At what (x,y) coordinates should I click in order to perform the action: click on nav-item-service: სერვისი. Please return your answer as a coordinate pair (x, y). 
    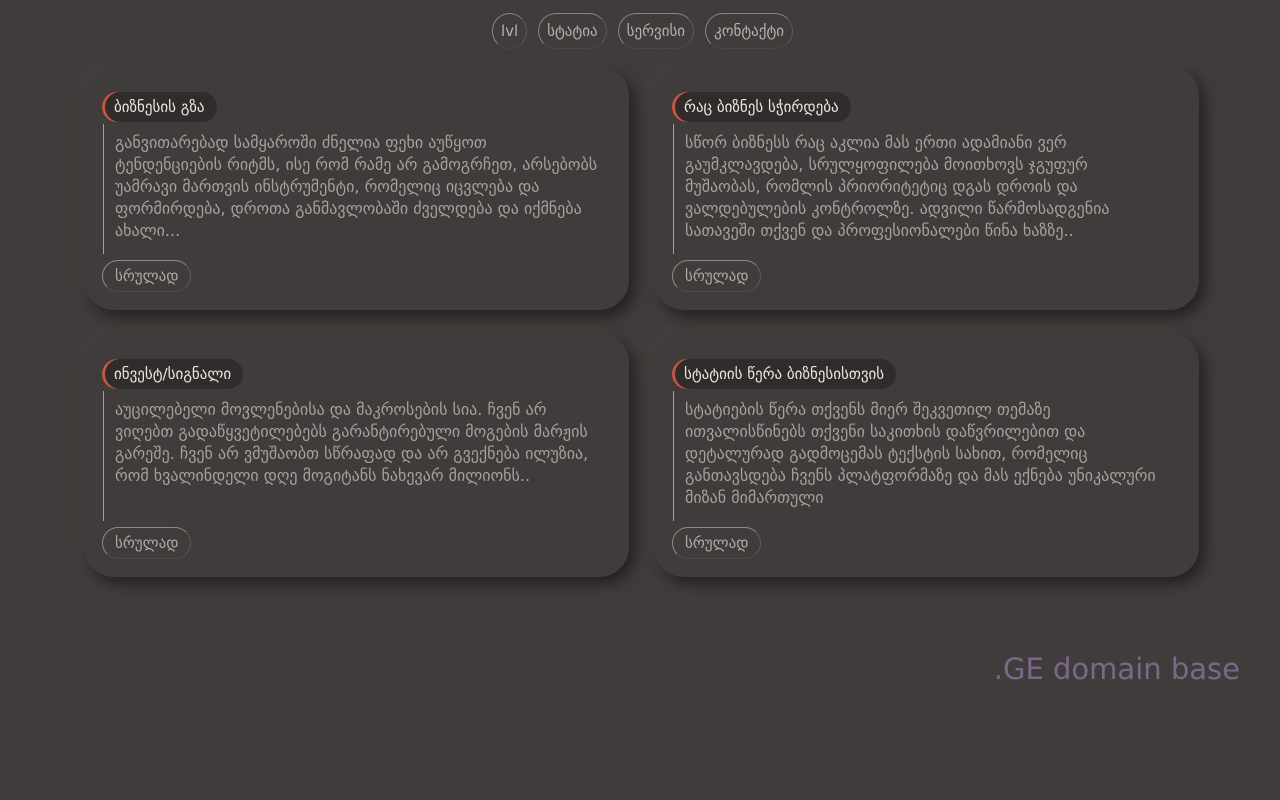
    Looking at the image, I should click on (656, 31).